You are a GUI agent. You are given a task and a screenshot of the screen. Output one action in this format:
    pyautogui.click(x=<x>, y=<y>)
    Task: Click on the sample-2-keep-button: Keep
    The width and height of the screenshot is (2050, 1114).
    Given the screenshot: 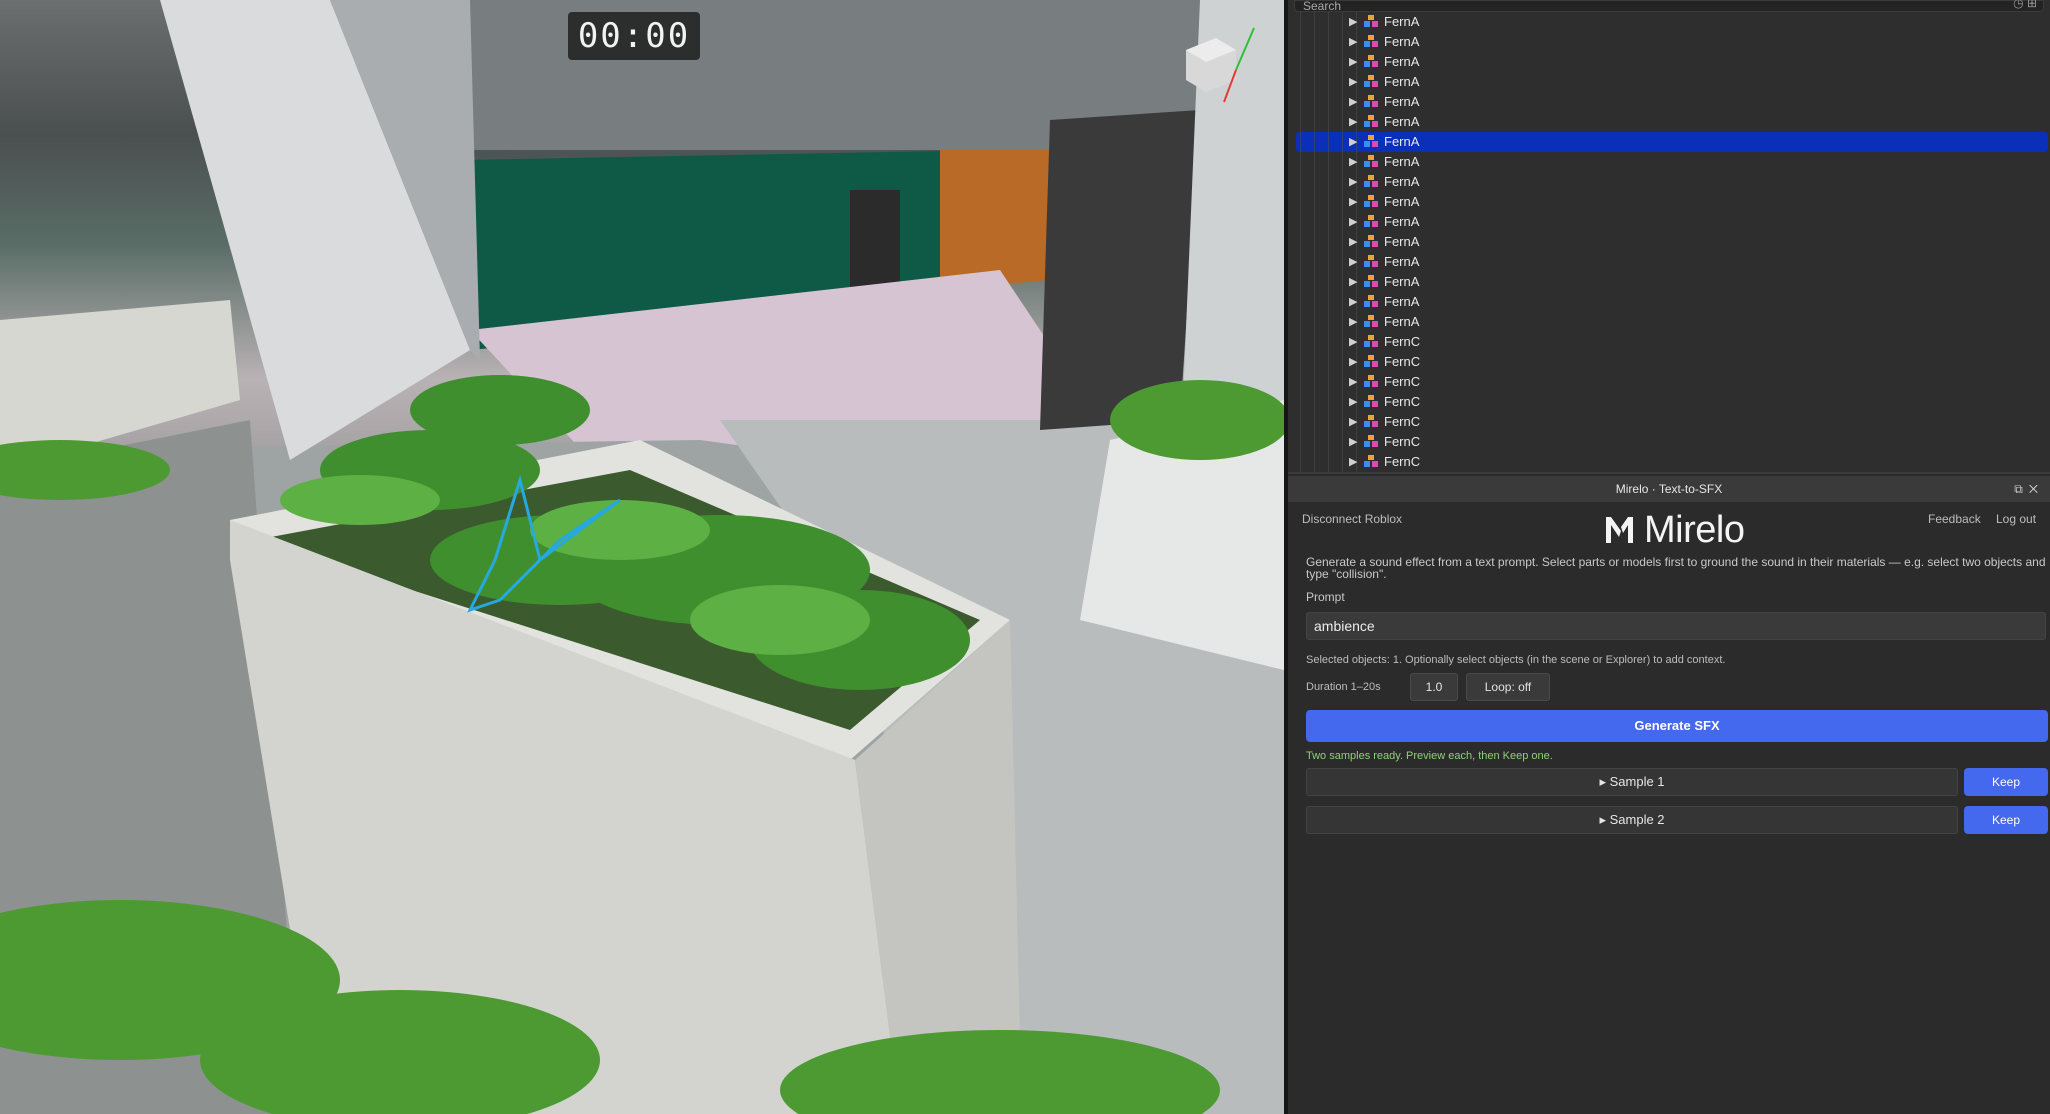 What is the action you would take?
    pyautogui.click(x=2006, y=820)
    